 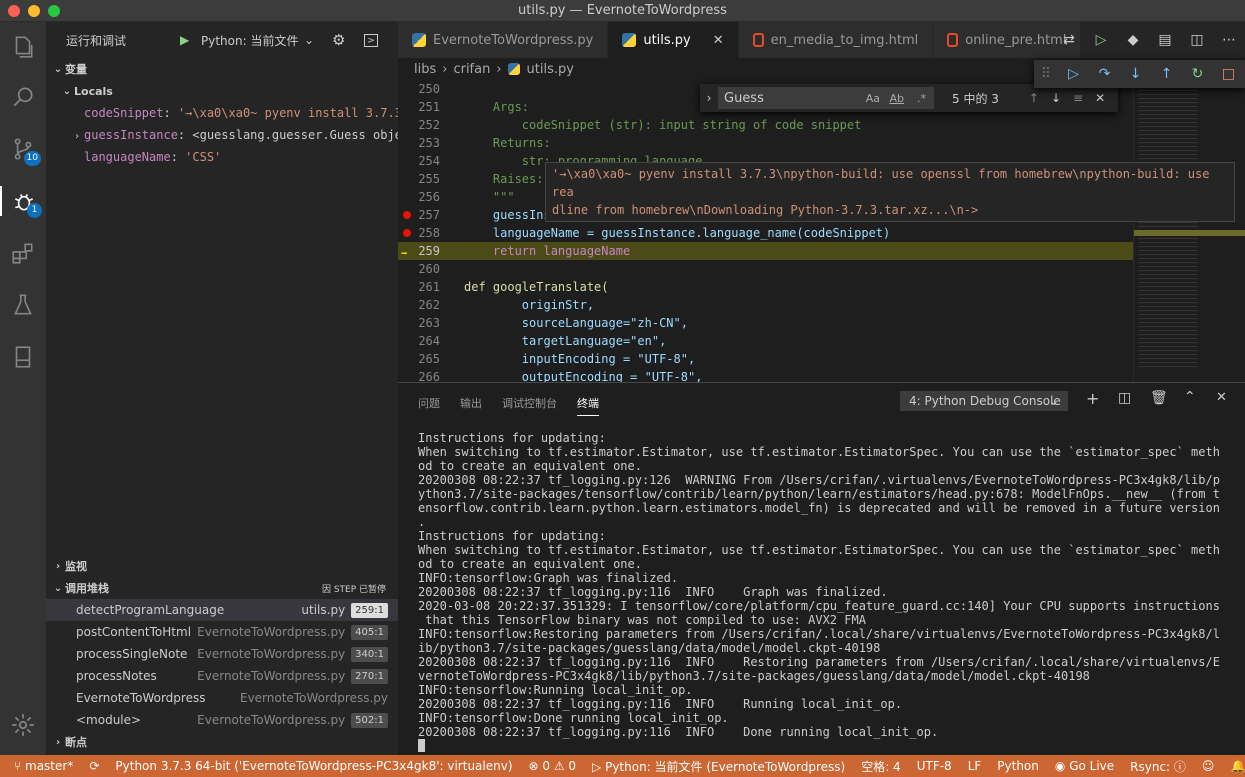 I want to click on book-icon, so click(x=23, y=357).